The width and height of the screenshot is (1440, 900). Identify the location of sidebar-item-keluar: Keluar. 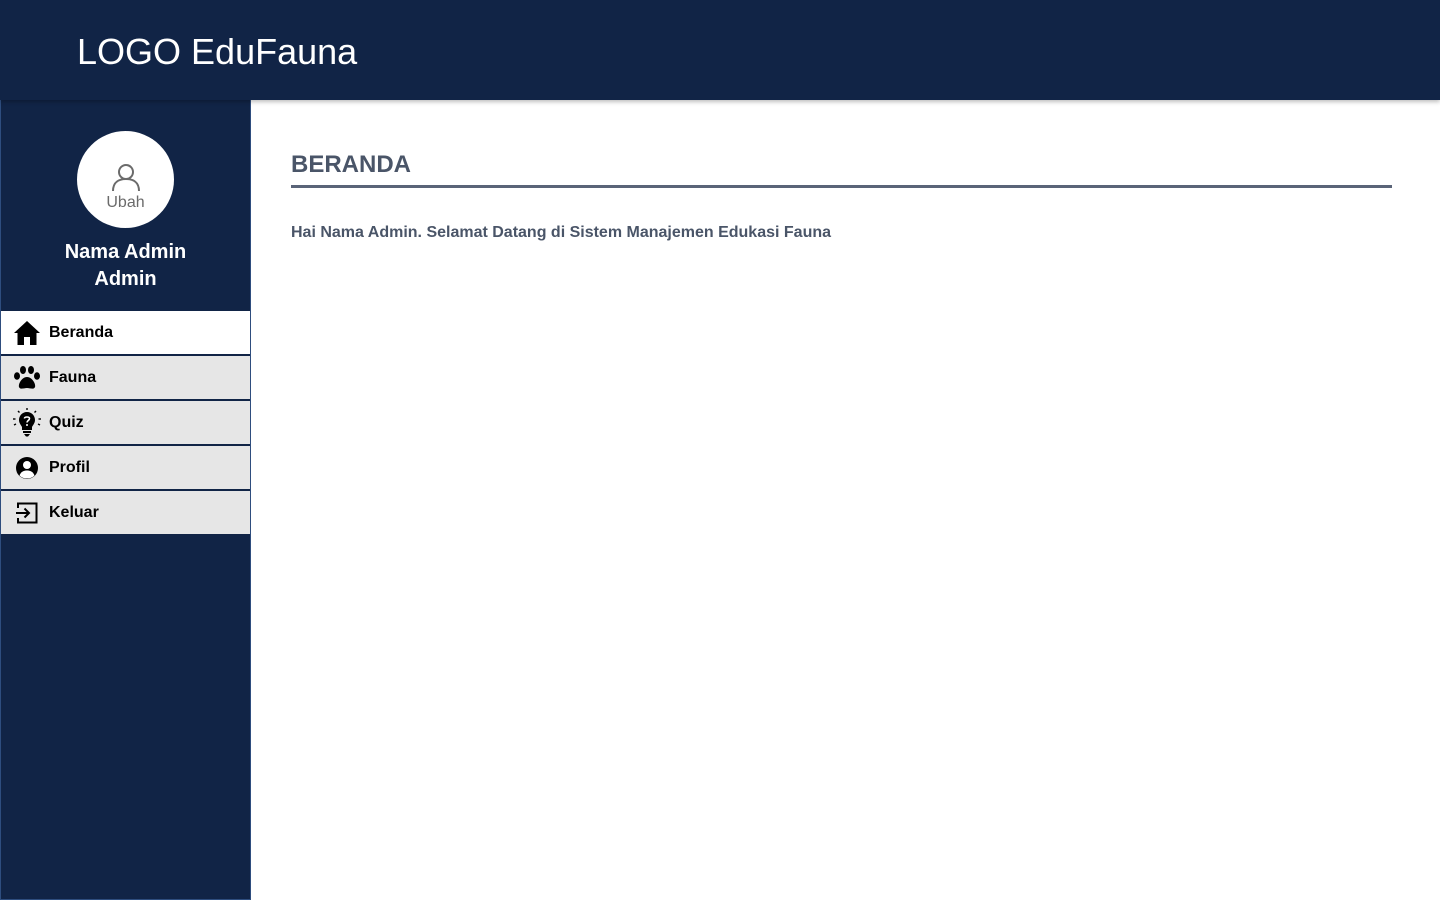
(125, 513).